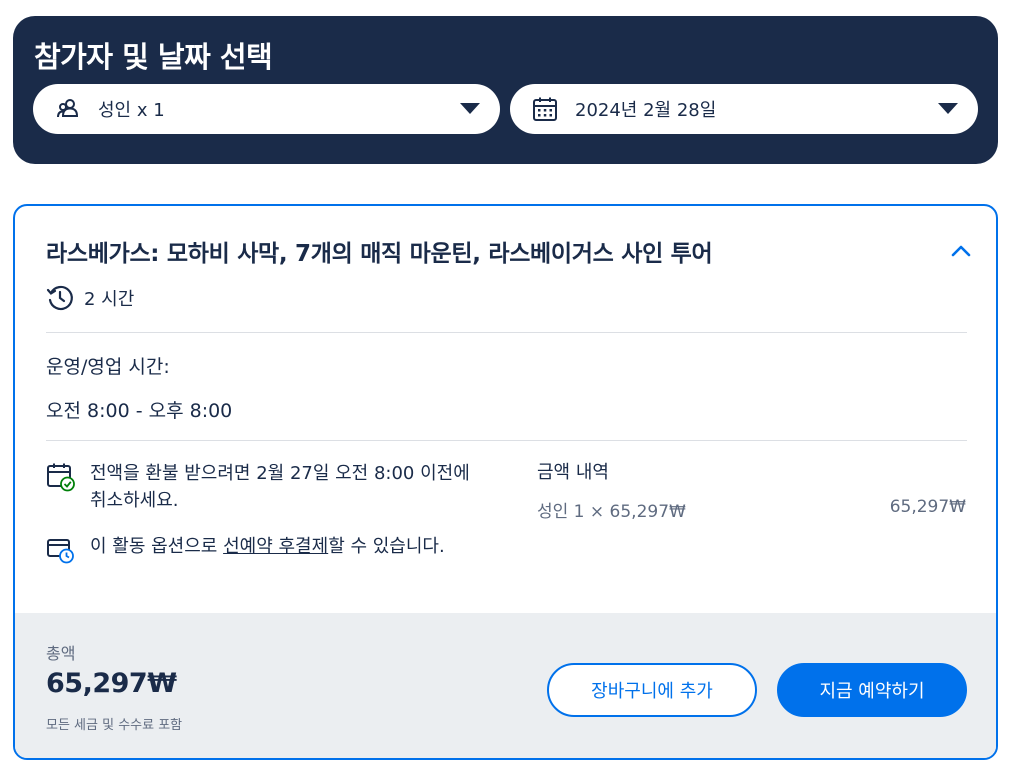 Image resolution: width=1013 pixels, height=780 pixels. I want to click on people-icon, so click(68, 108).